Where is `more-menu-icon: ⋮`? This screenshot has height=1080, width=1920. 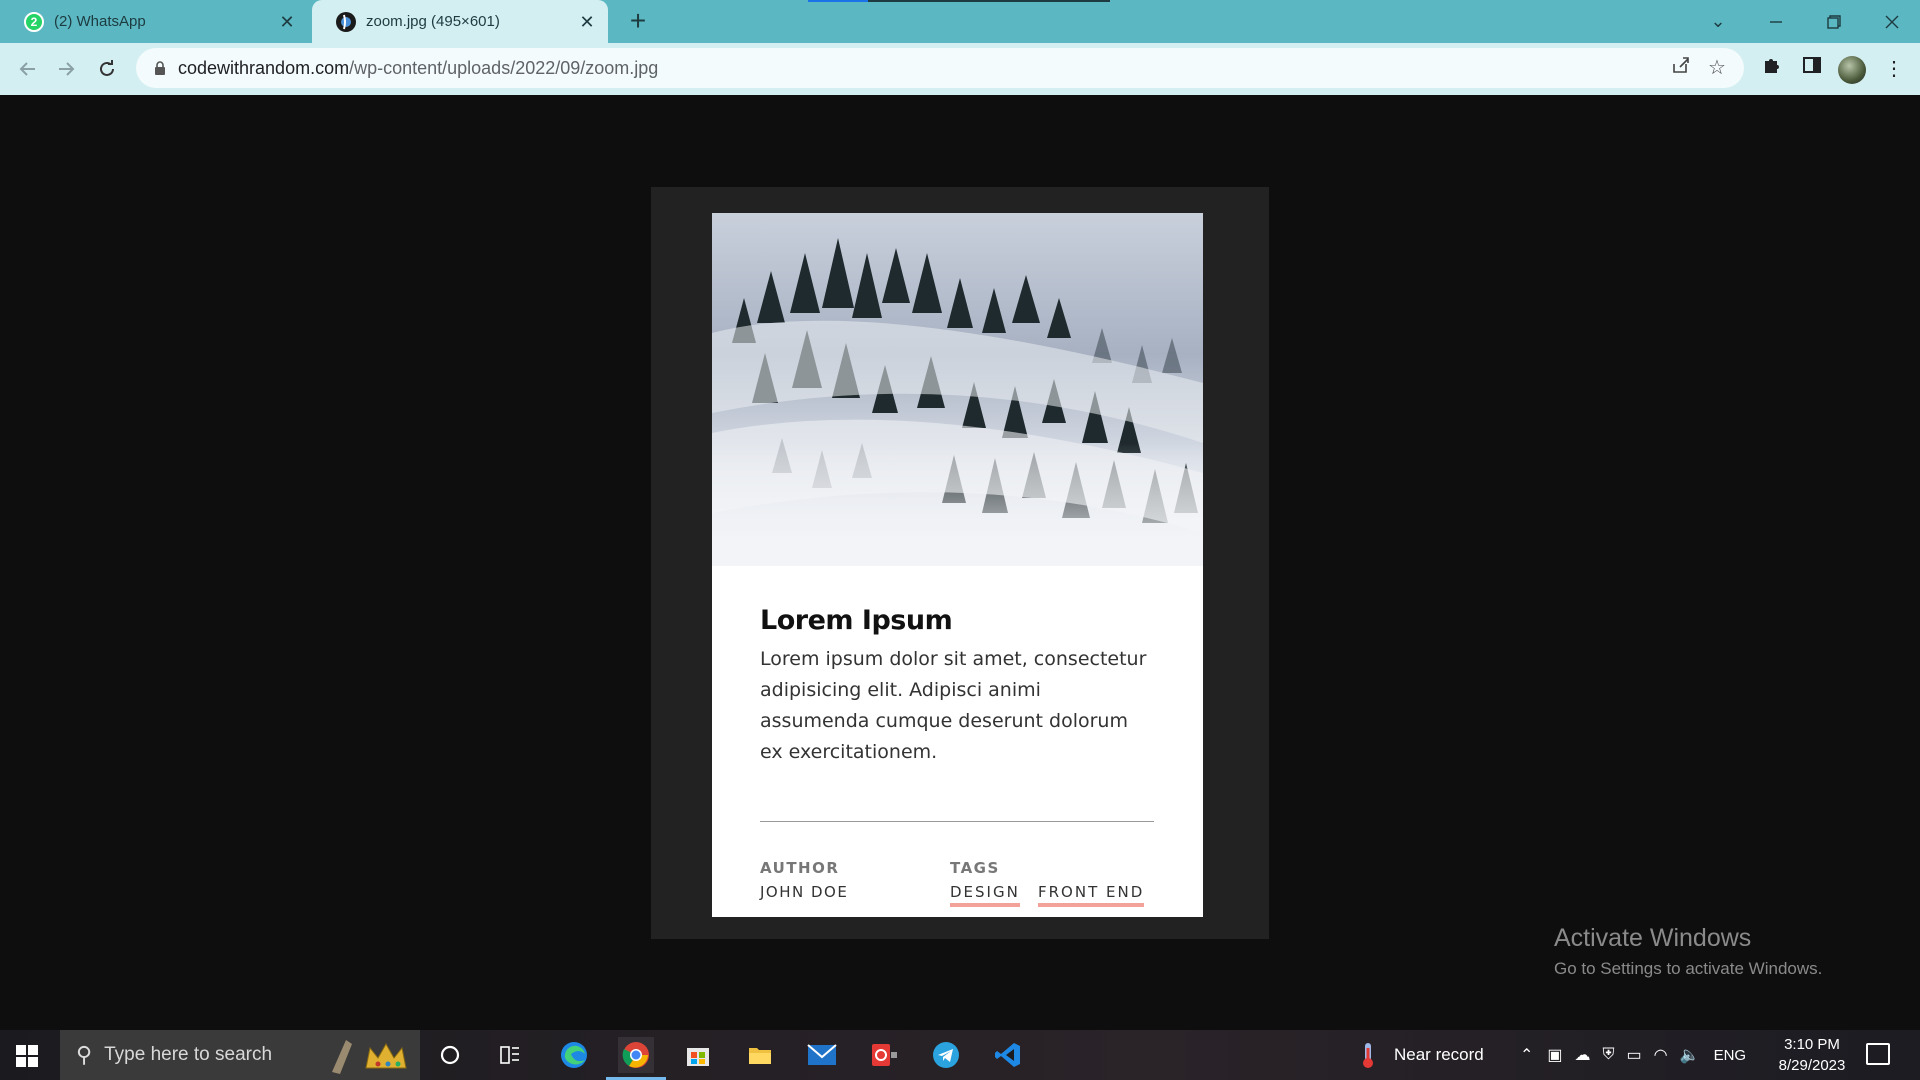 more-menu-icon: ⋮ is located at coordinates (1894, 69).